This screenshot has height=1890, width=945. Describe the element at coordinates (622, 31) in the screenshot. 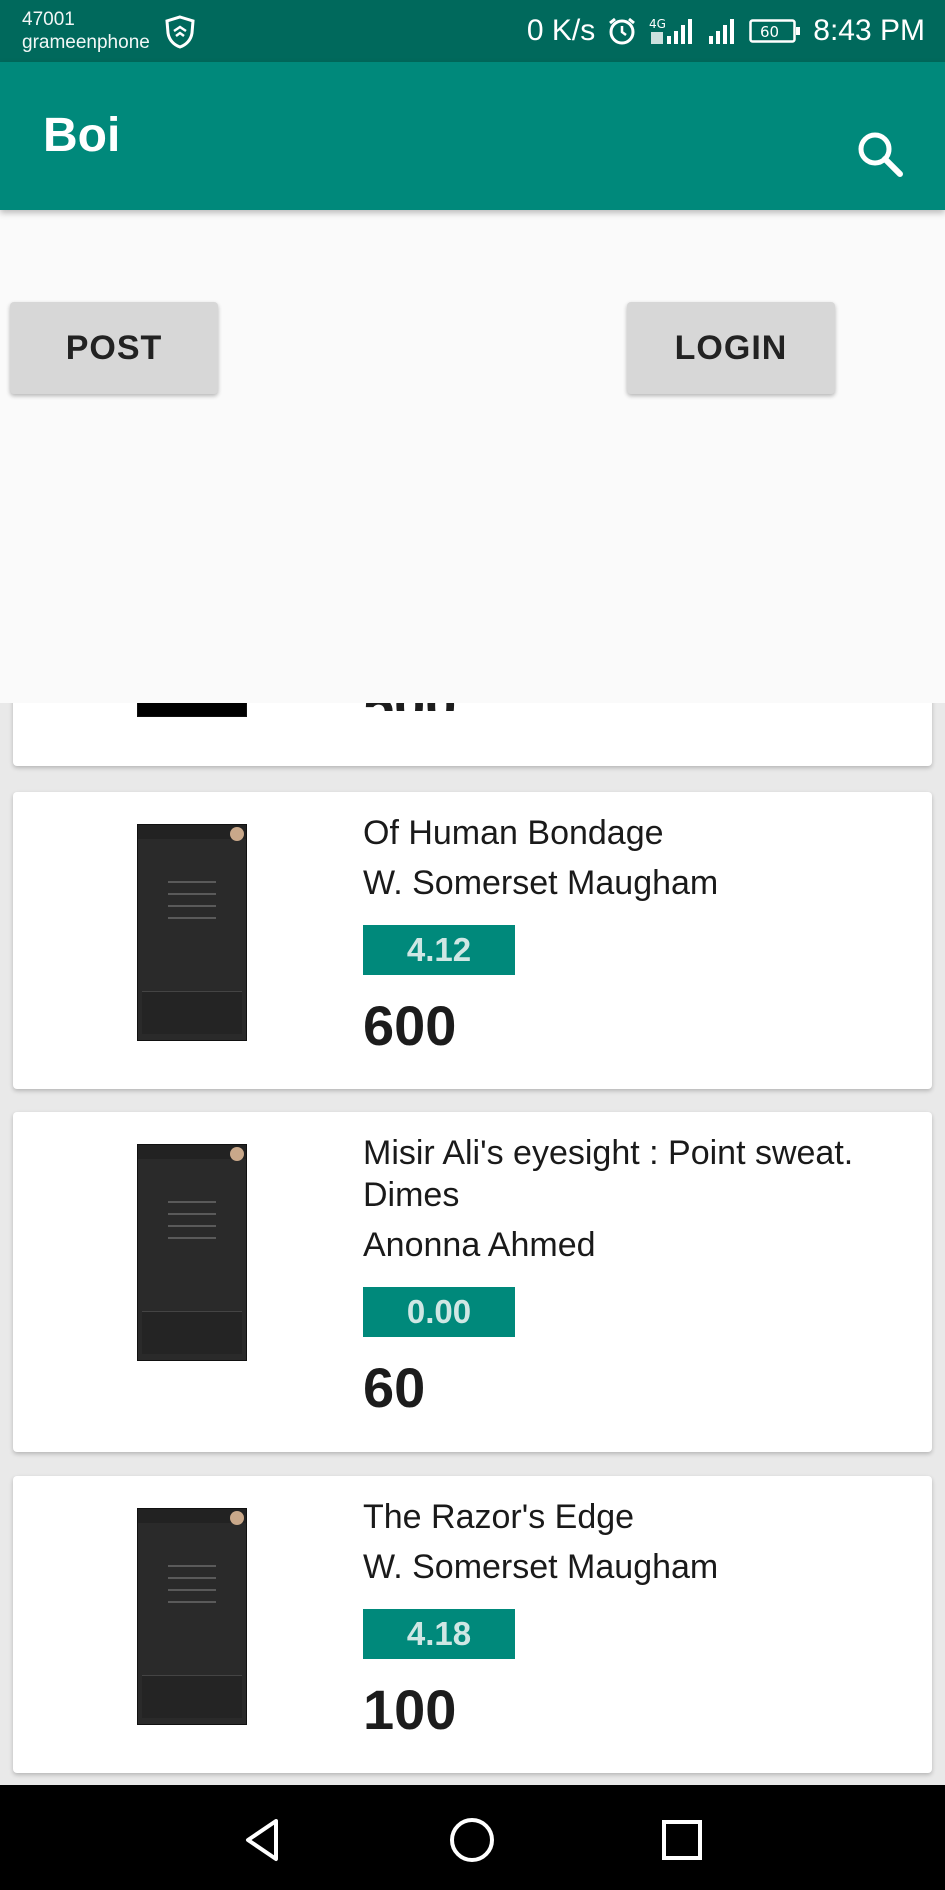

I see `alarm-icon` at that location.